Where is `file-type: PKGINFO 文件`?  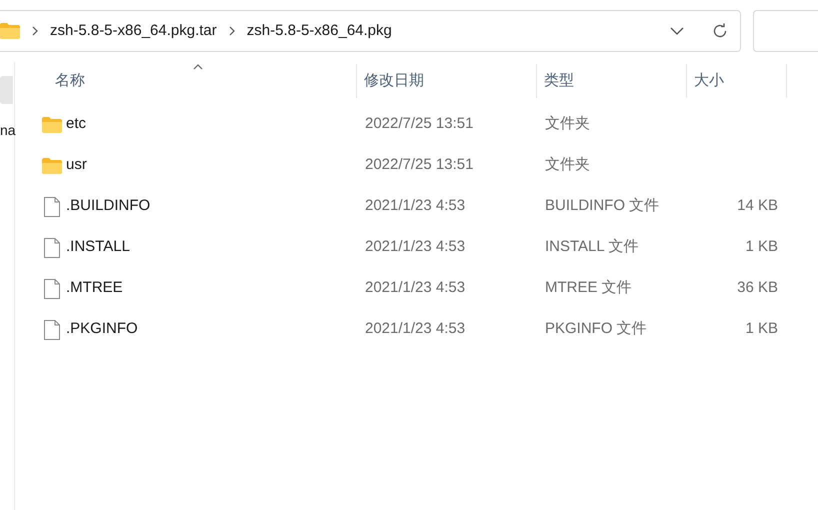 file-type: PKGINFO 文件 is located at coordinates (596, 329).